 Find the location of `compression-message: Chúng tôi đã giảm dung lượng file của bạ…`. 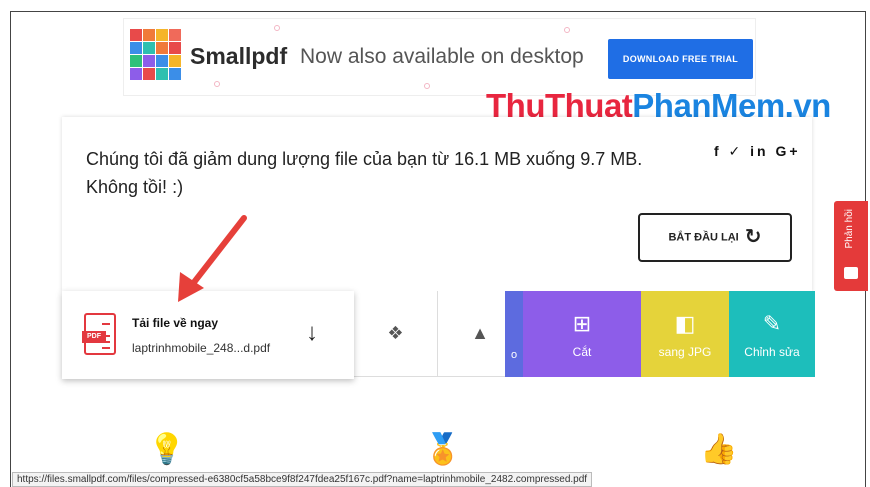

compression-message: Chúng tôi đã giảm dung lượng file của bạ… is located at coordinates (364, 173).